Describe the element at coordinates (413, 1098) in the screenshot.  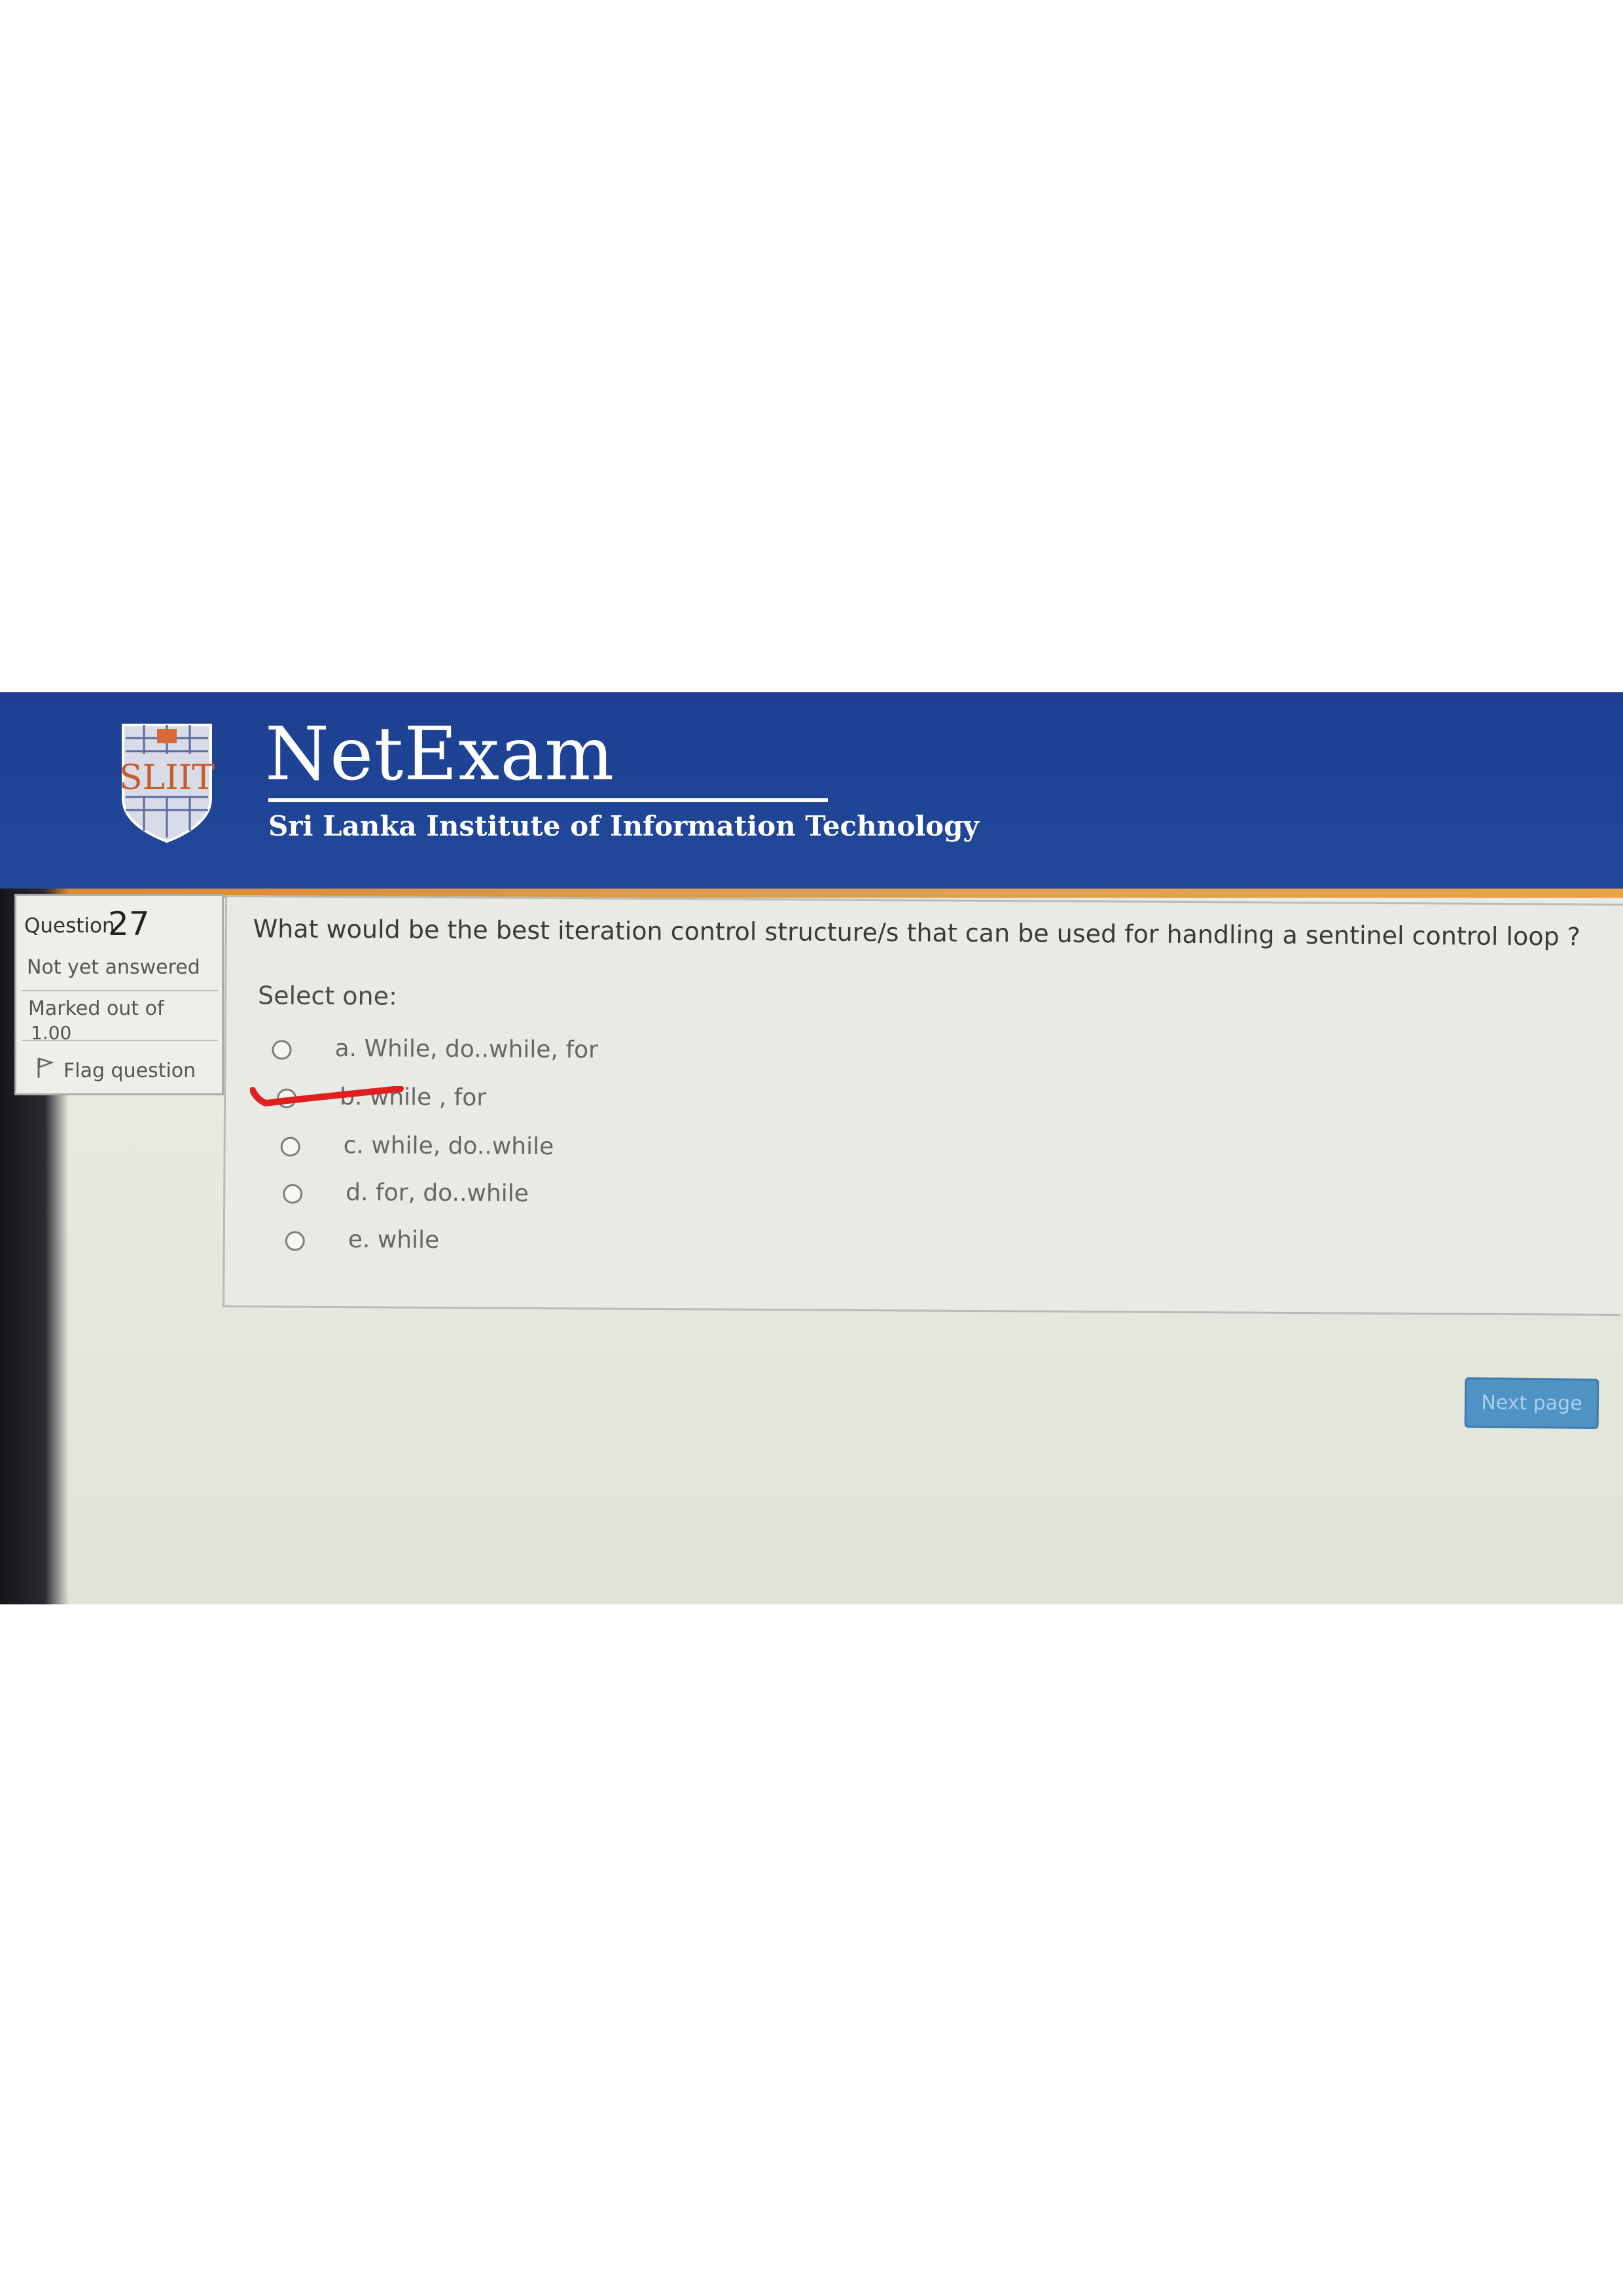
I see `option-label: b. while , for` at that location.